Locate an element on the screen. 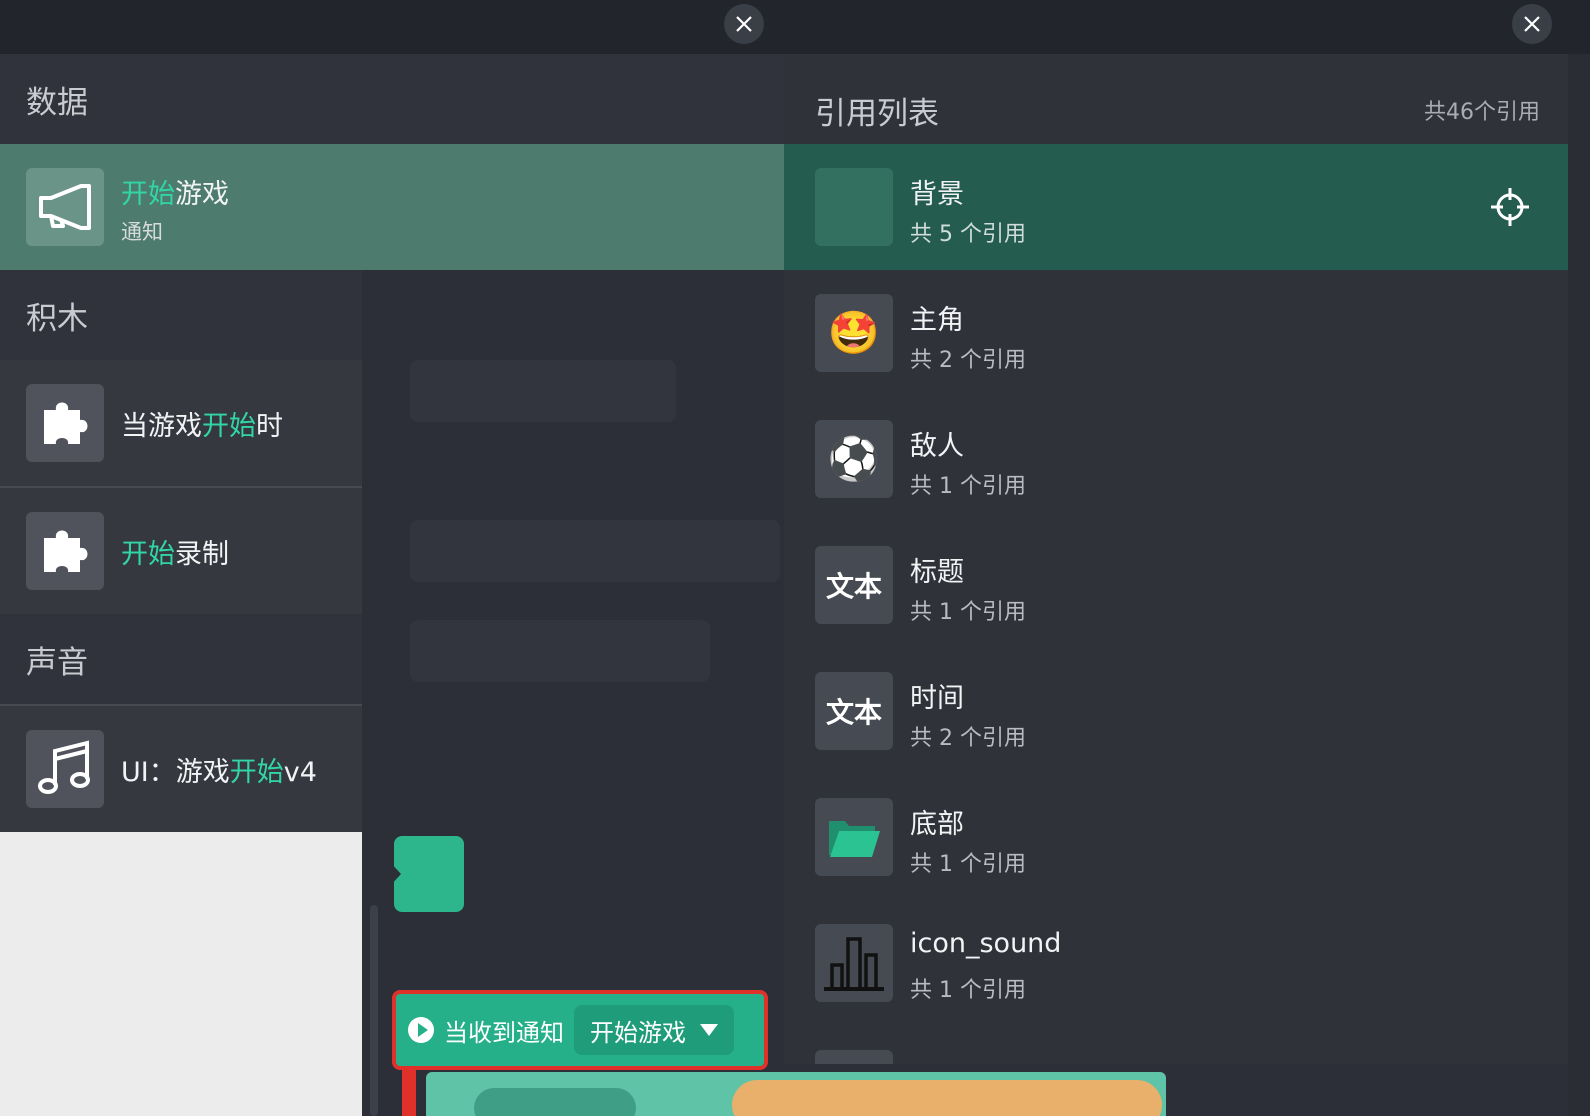  reference-item-icon-sound: icon_sound 共 1 个引用 is located at coordinates (1176, 963).